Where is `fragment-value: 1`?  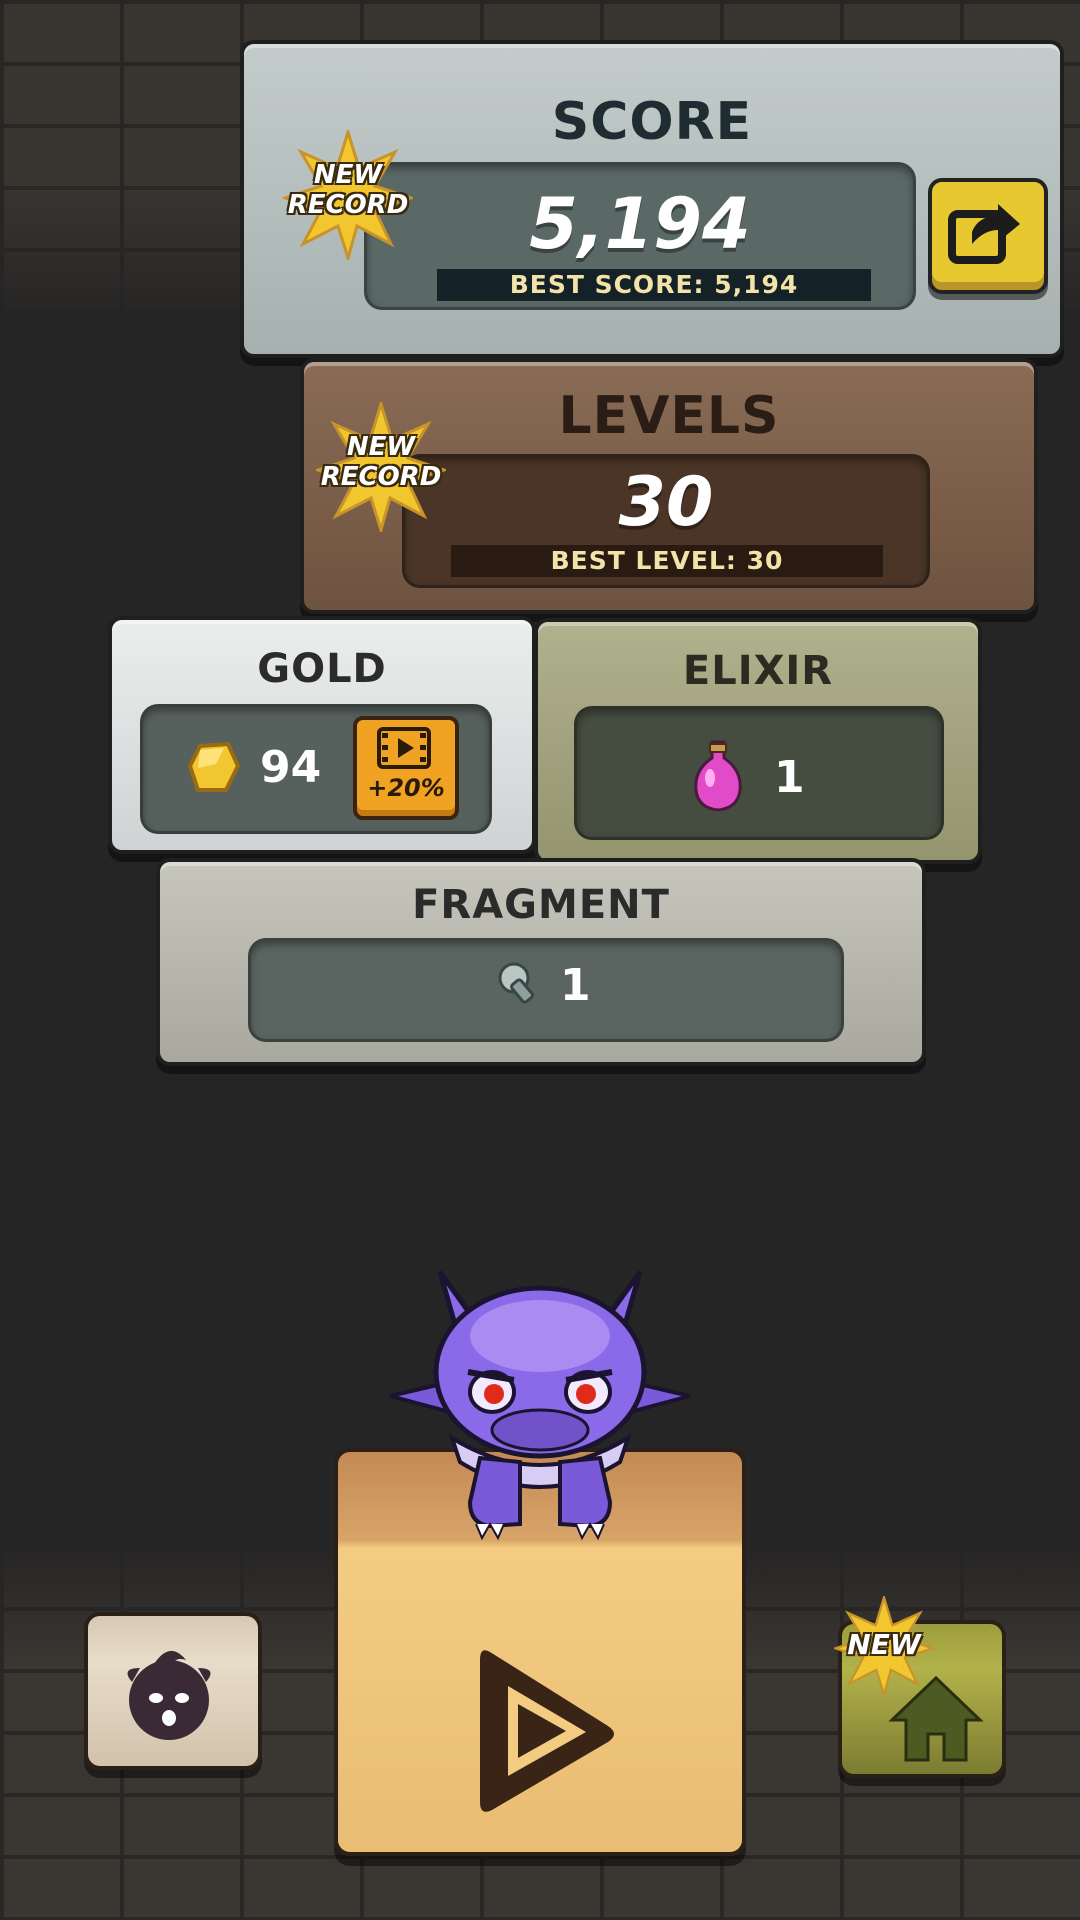
fragment-value: 1 is located at coordinates (575, 985).